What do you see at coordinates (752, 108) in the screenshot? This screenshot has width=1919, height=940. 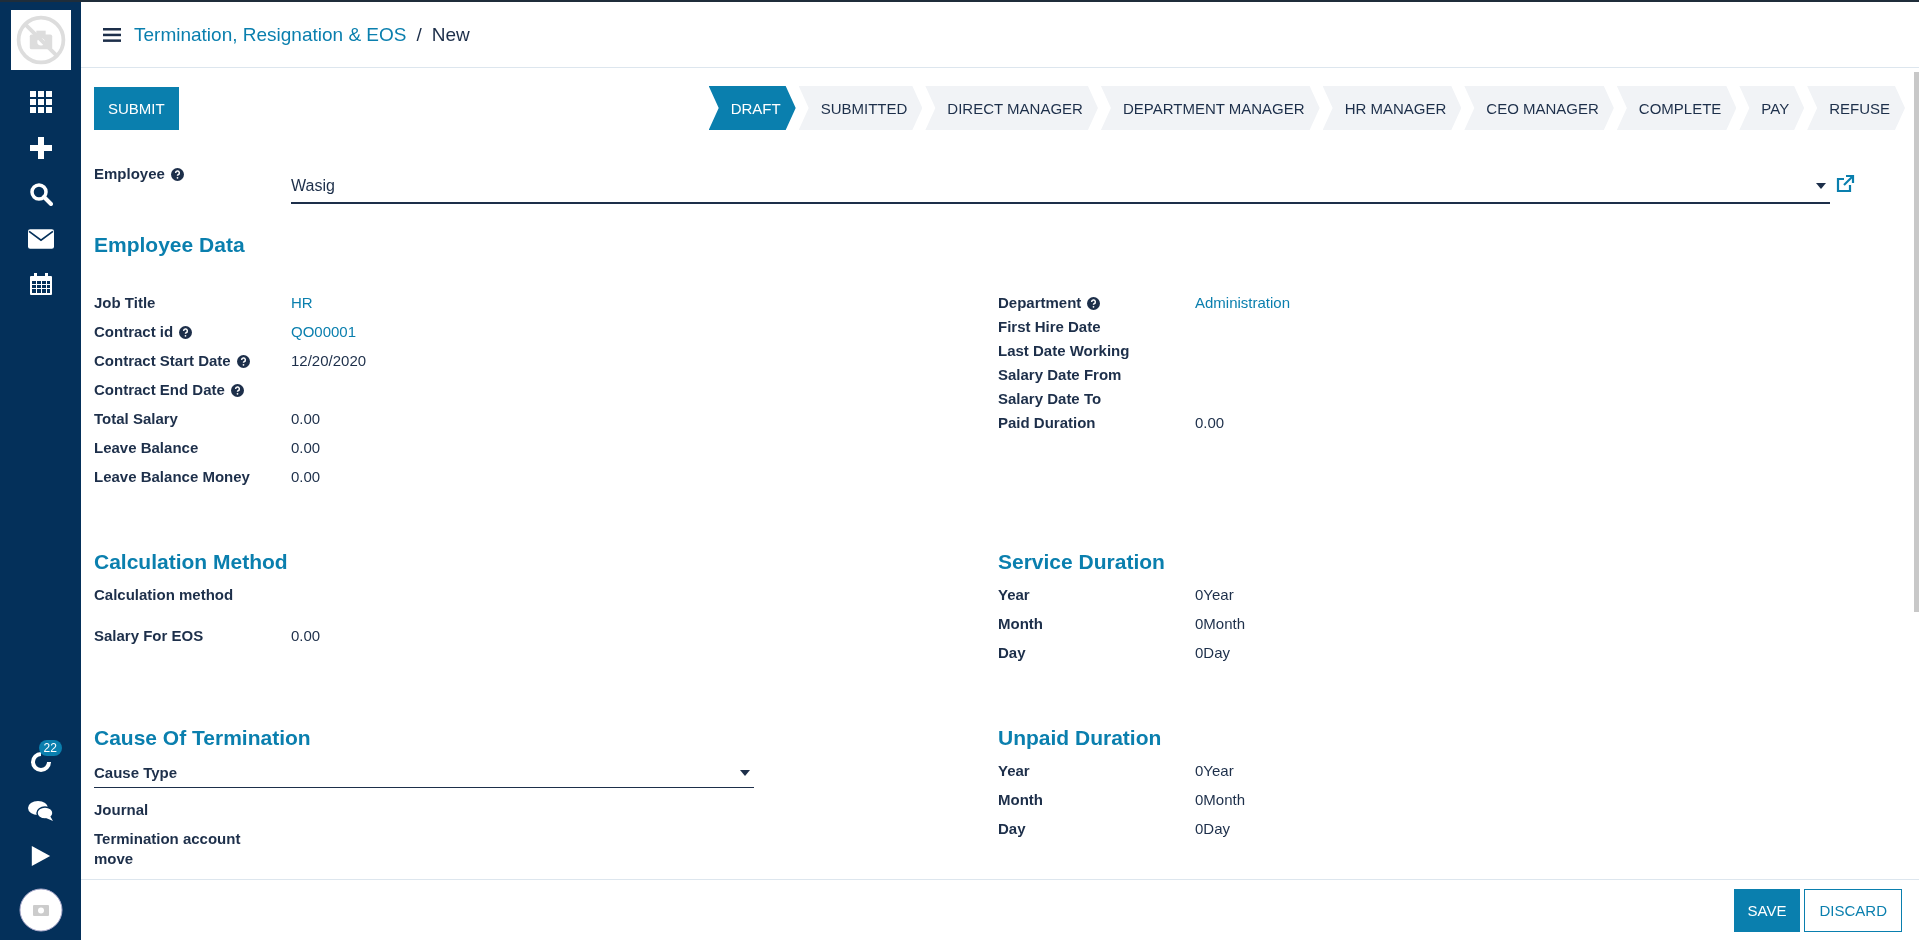 I see `status-stage: DRAFT` at bounding box center [752, 108].